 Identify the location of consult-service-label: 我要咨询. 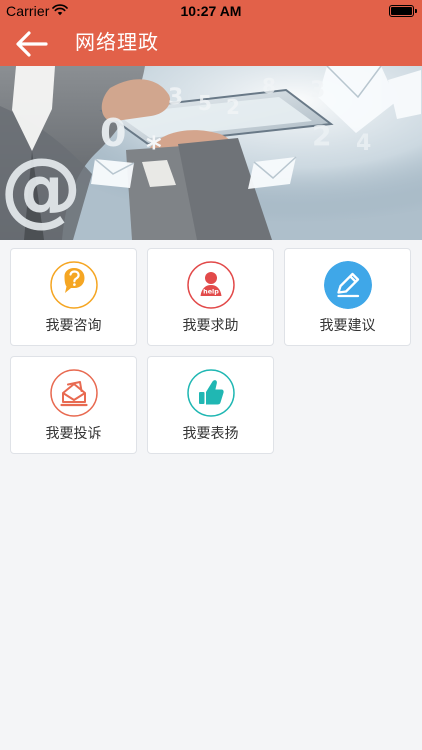
(73, 325).